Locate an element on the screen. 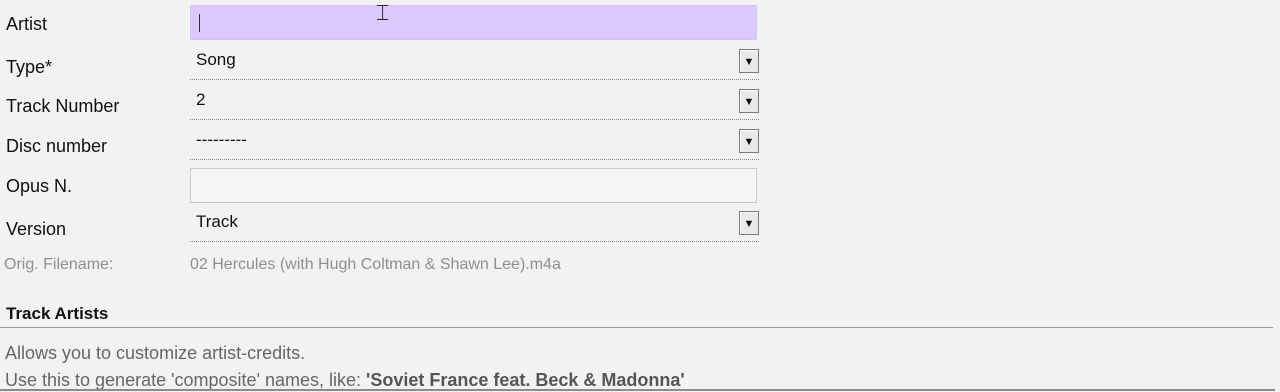  artist-label: Artist is located at coordinates (27, 24).